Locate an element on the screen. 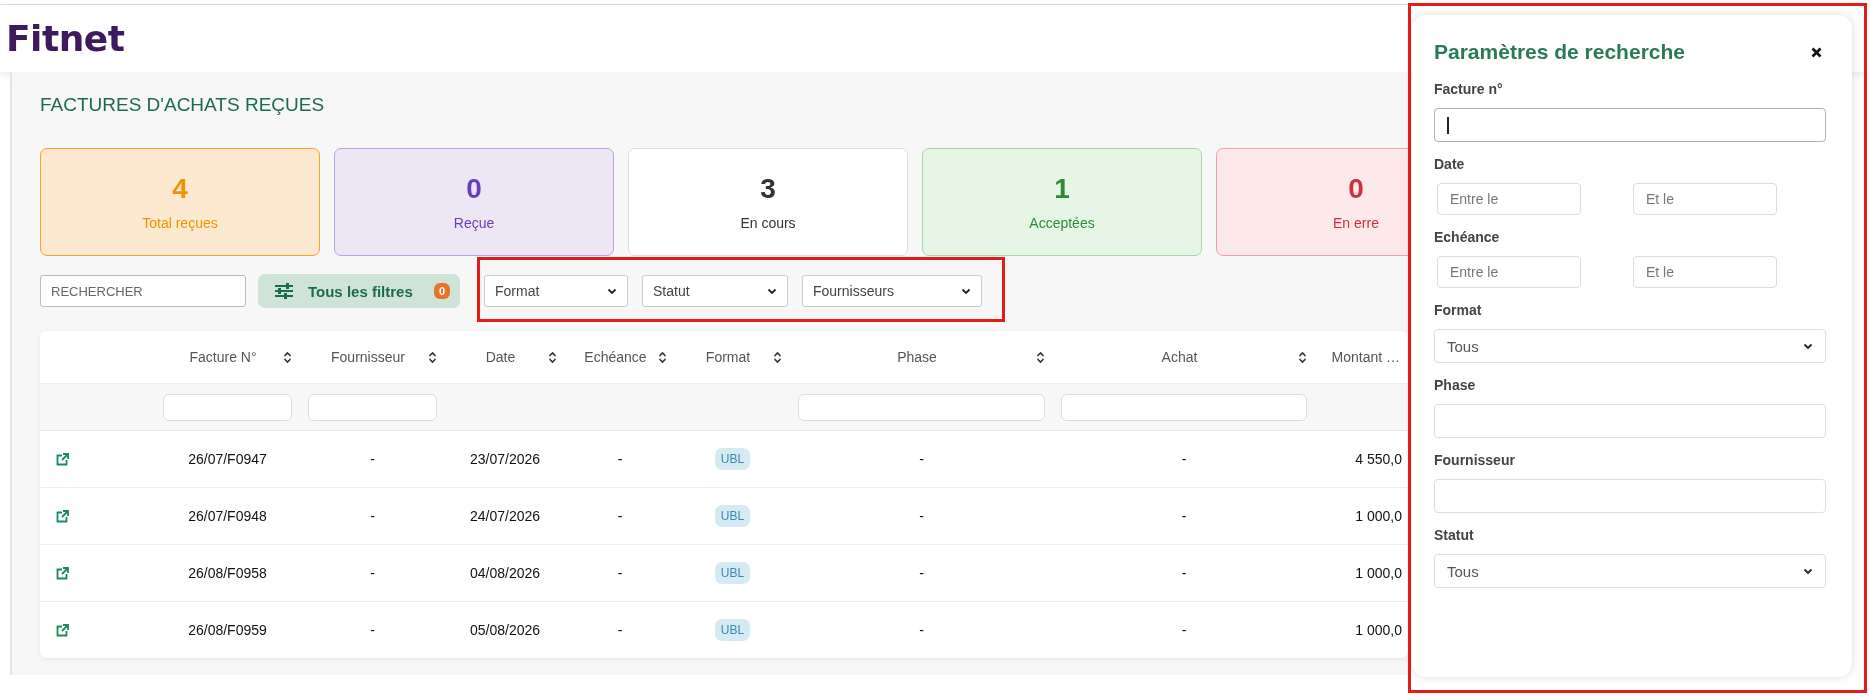 This screenshot has width=1870, height=697. panel-title: Paramètres de recherche is located at coordinates (1559, 52).